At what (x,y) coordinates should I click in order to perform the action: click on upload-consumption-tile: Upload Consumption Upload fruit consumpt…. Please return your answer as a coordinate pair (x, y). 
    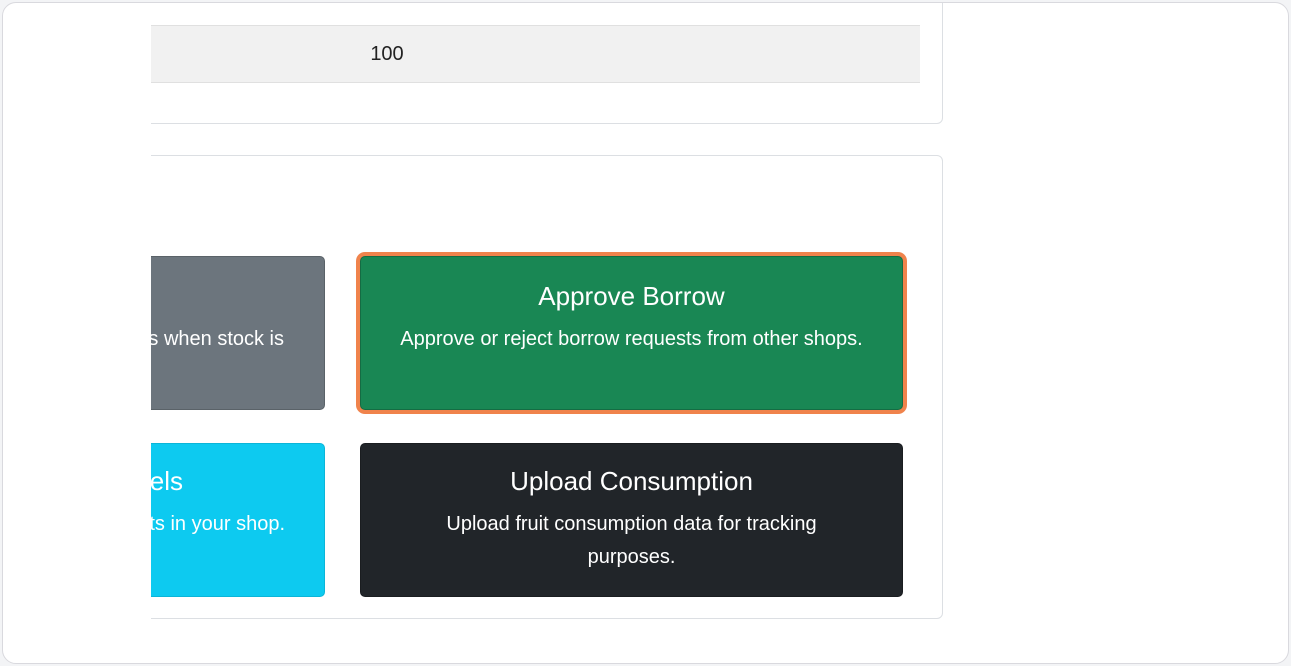
    Looking at the image, I should click on (631, 520).